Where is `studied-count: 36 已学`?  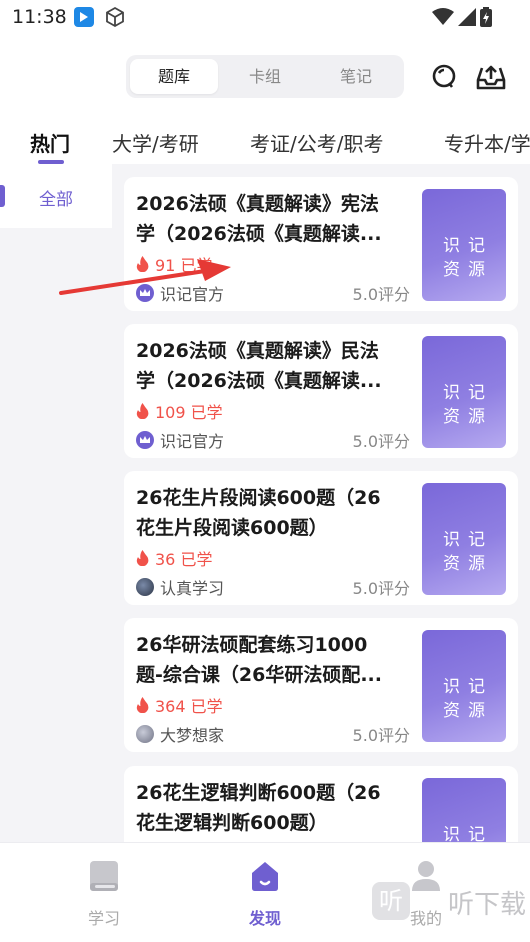 studied-count: 36 已学 is located at coordinates (174, 558).